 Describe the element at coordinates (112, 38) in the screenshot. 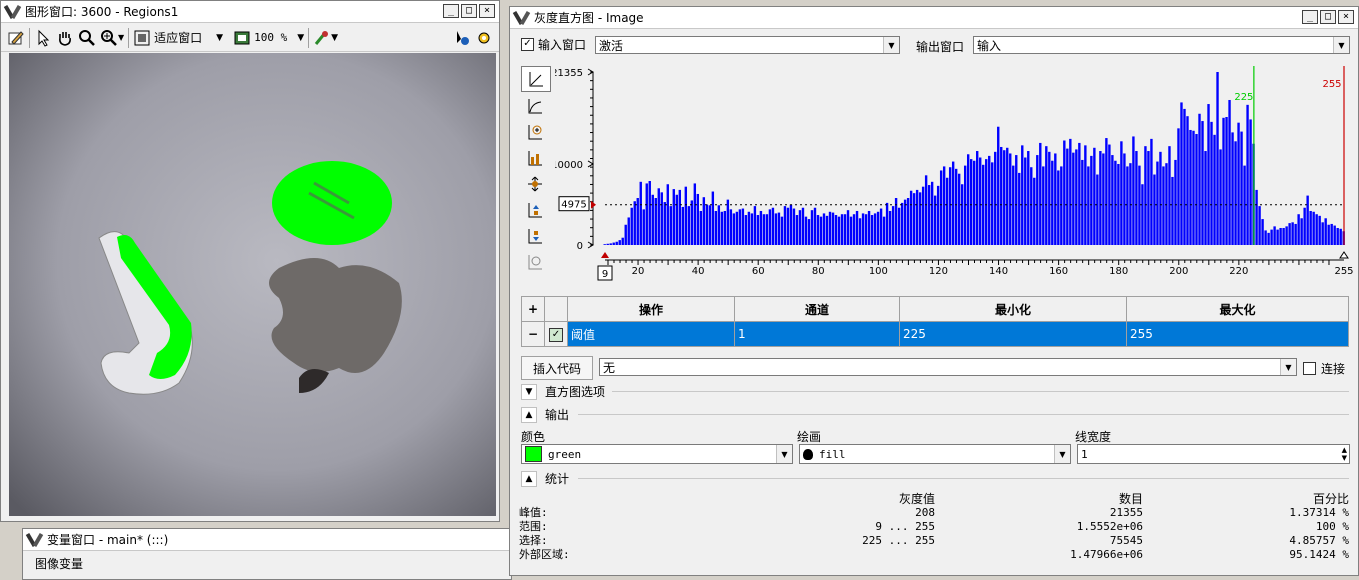

I see `zoom-in-icon: ▼` at that location.